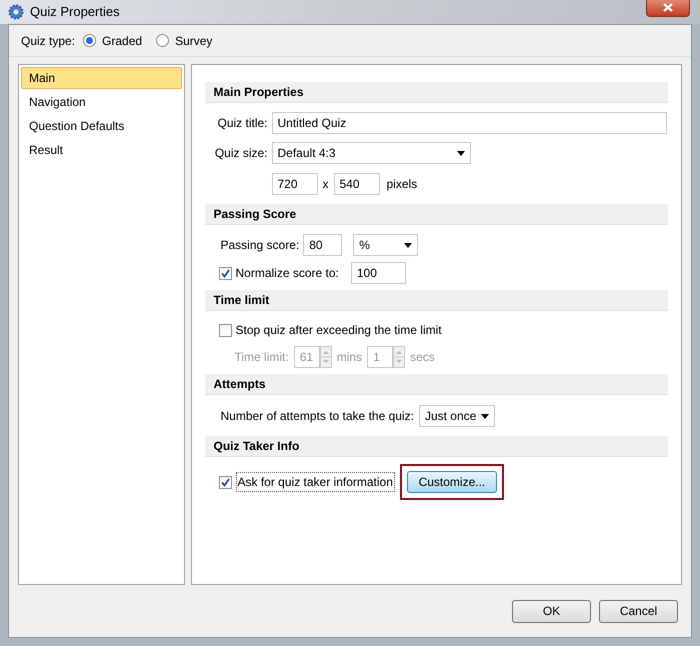 The width and height of the screenshot is (700, 646). What do you see at coordinates (16, 12) in the screenshot?
I see `gear-icon` at bounding box center [16, 12].